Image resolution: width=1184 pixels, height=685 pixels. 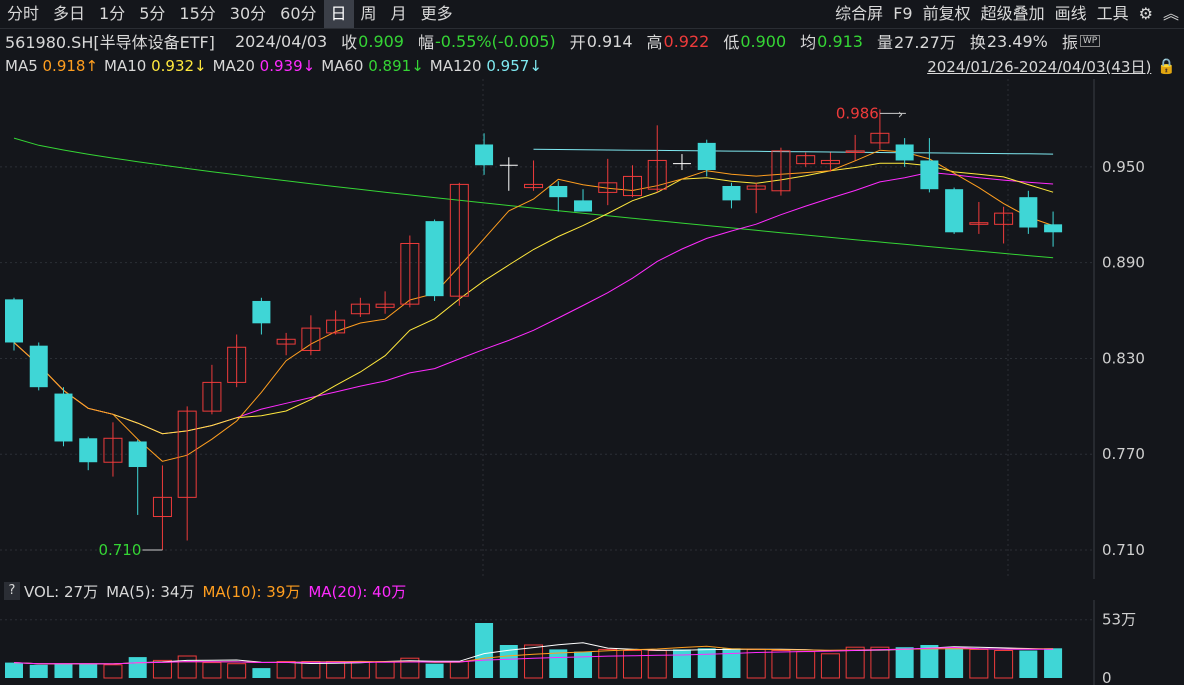 What do you see at coordinates (1090, 41) in the screenshot?
I see `wp-icon: WP` at bounding box center [1090, 41].